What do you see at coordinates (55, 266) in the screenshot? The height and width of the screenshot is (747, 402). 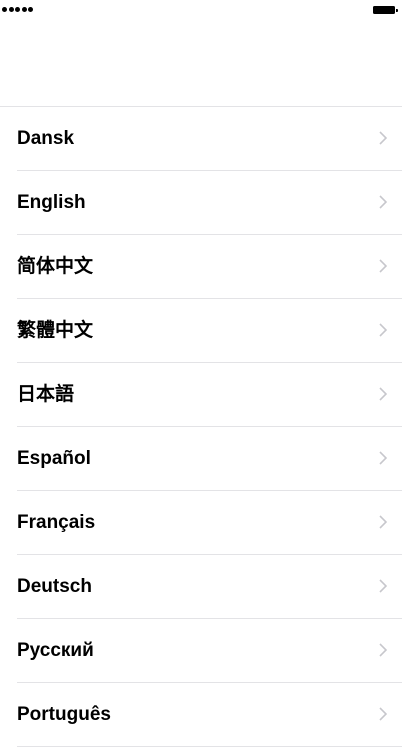 I see `language-label: 简体中文` at bounding box center [55, 266].